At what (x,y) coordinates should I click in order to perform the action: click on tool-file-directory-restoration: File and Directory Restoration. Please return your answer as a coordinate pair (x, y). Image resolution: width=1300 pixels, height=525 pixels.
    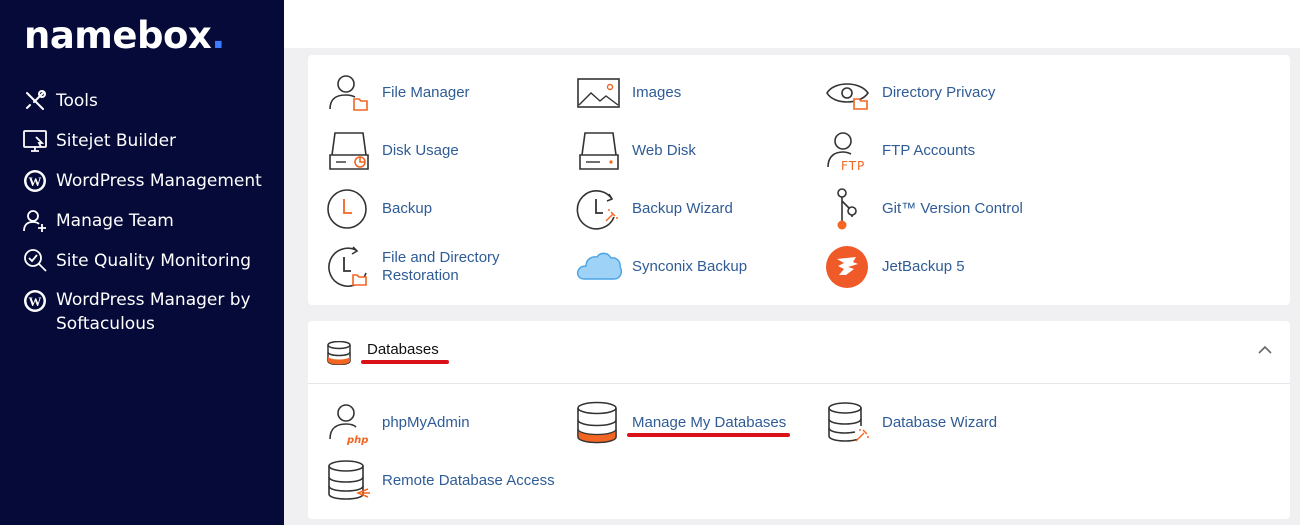
    Looking at the image, I should click on (419, 267).